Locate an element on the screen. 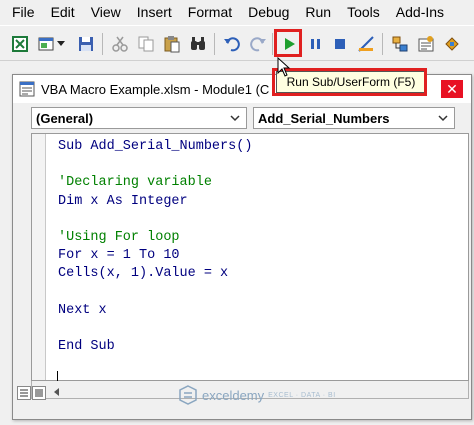 Image resolution: width=474 pixels, height=425 pixels. code-line: Next x is located at coordinates (155, 311).